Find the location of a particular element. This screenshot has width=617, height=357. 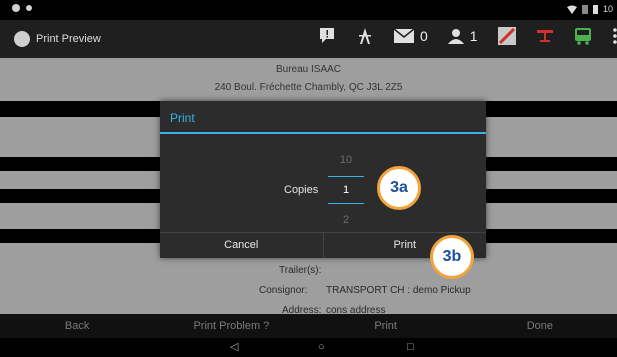

print-bottom-button: Print is located at coordinates (386, 326).